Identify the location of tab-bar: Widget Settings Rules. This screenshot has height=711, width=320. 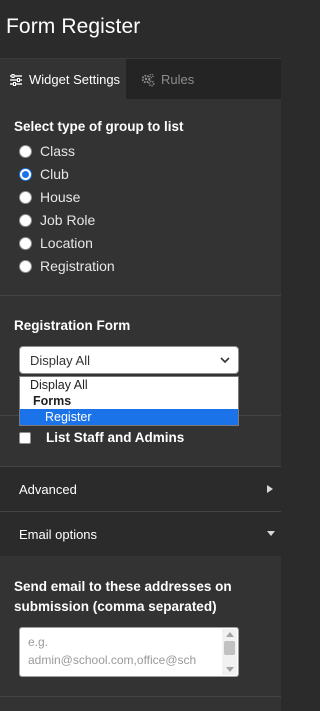
(140, 79).